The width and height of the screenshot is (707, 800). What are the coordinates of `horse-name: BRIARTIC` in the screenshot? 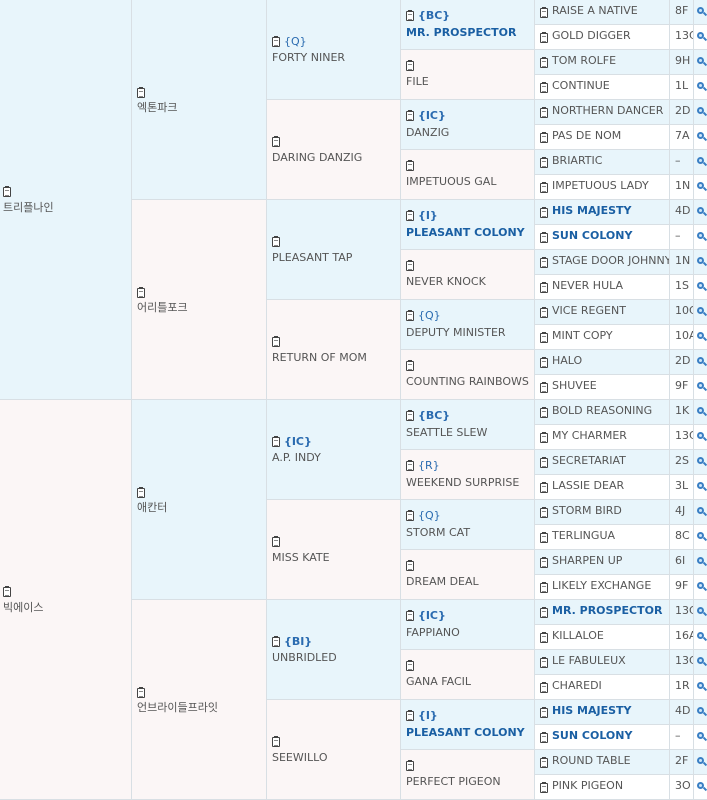 It's located at (577, 160).